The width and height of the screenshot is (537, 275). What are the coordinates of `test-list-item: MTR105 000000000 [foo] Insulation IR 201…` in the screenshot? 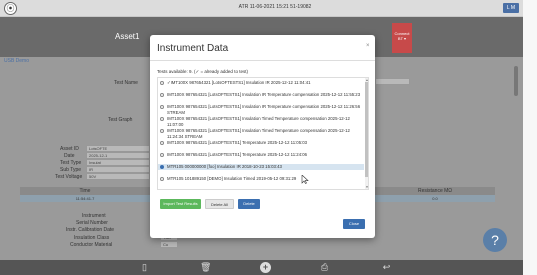 It's located at (261, 167).